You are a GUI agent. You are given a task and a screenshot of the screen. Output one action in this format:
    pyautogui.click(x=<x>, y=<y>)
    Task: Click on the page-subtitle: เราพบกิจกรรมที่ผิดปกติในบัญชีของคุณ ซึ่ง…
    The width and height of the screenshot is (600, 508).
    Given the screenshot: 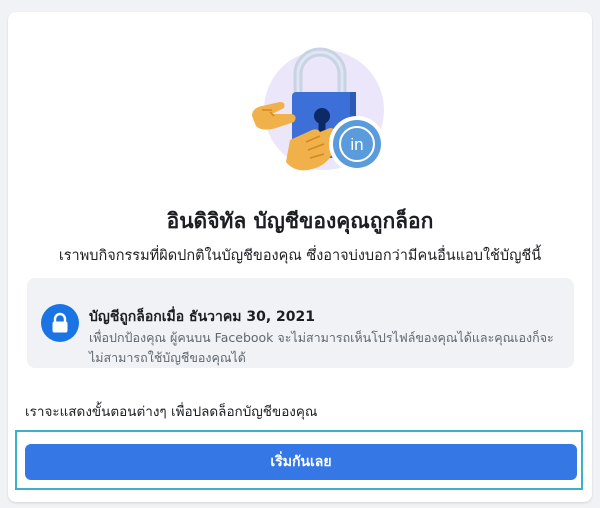 What is the action you would take?
    pyautogui.click(x=300, y=256)
    